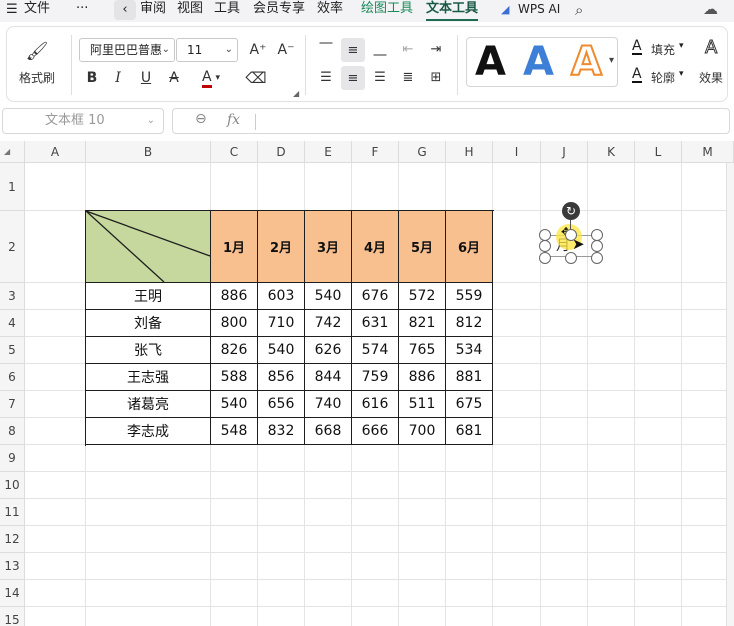  What do you see at coordinates (375, 296) in the screenshot?
I see `value-cell: 676` at bounding box center [375, 296].